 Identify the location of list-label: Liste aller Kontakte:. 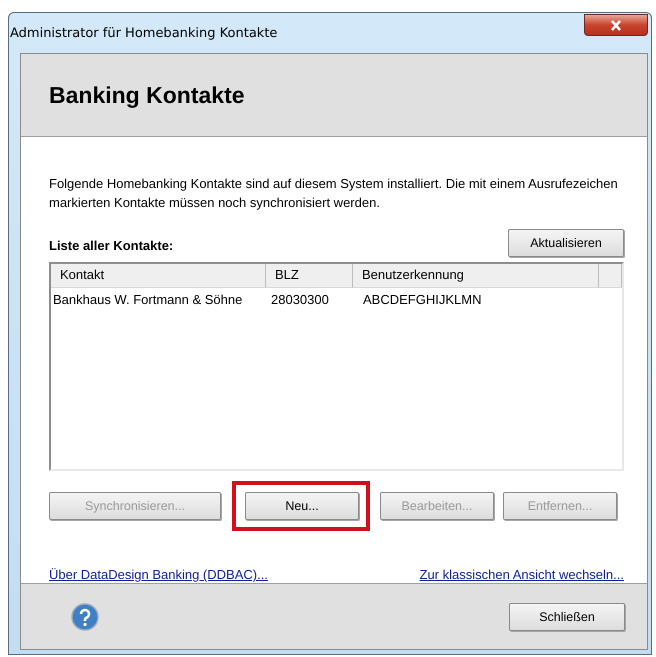
(111, 245).